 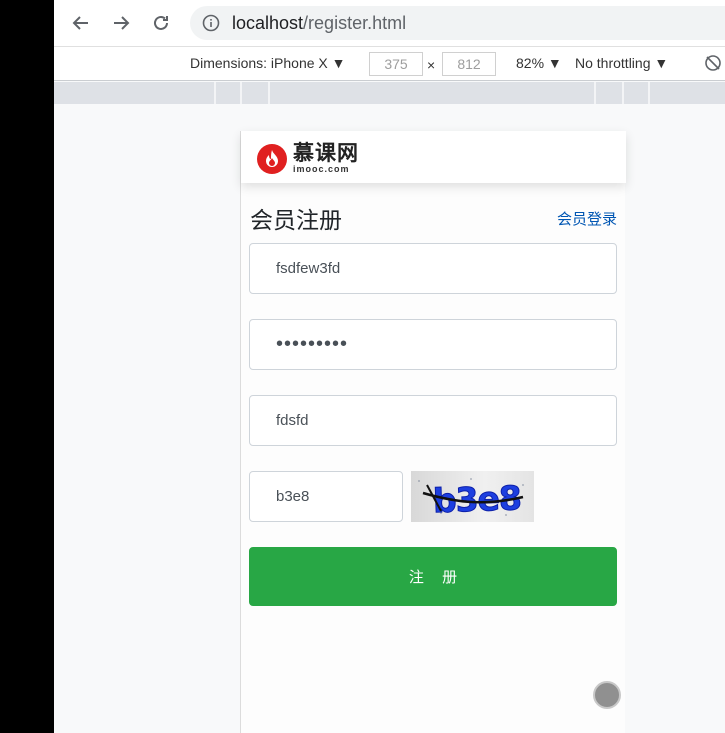 What do you see at coordinates (326, 496) in the screenshot?
I see `captcha-input: b3e8` at bounding box center [326, 496].